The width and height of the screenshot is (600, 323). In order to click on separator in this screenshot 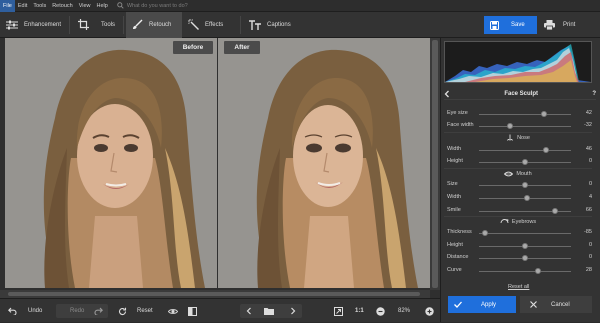, I will do `click(241, 24)`.